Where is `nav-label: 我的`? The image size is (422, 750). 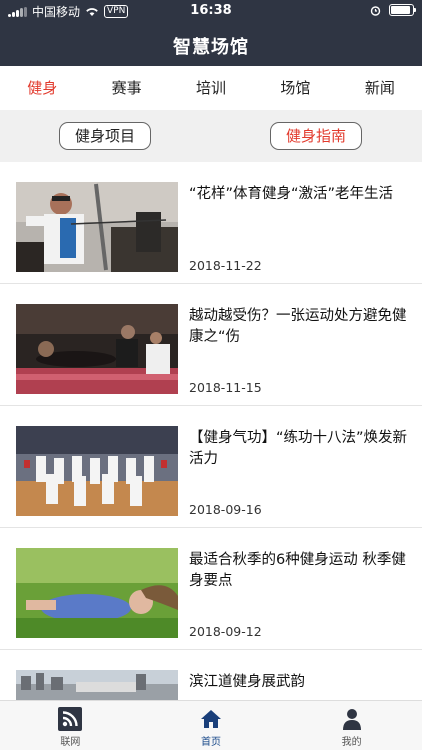 nav-label: 我的 is located at coordinates (351, 742).